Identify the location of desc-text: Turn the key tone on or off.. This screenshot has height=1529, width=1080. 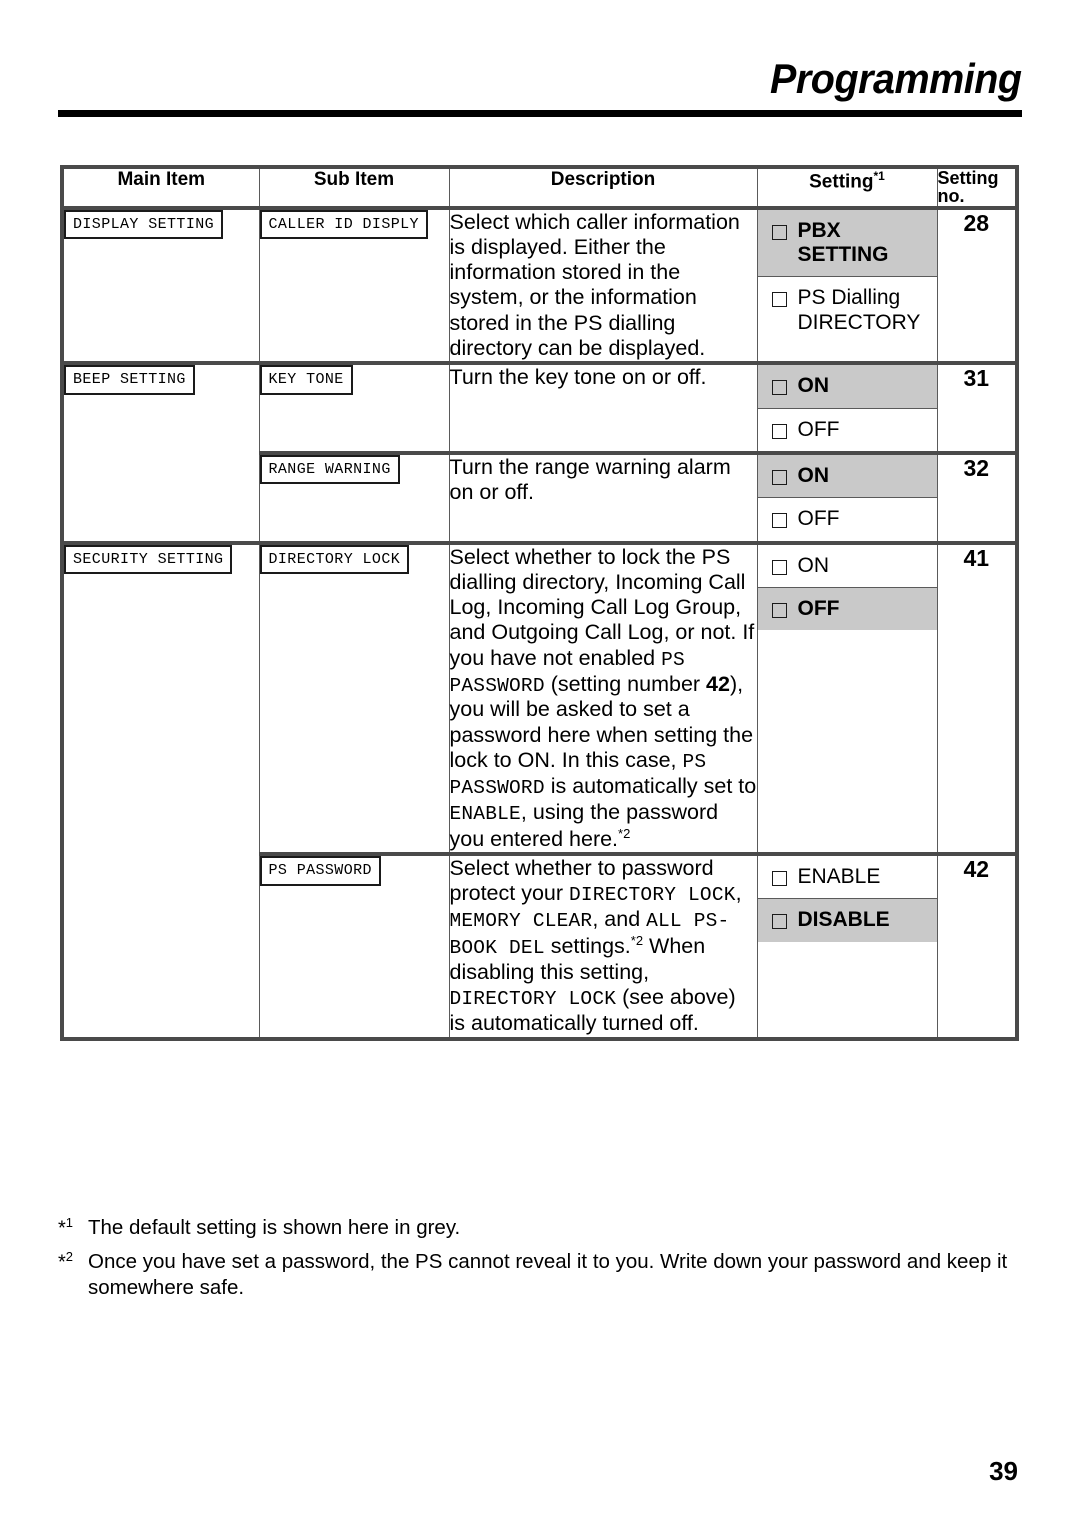
(578, 377).